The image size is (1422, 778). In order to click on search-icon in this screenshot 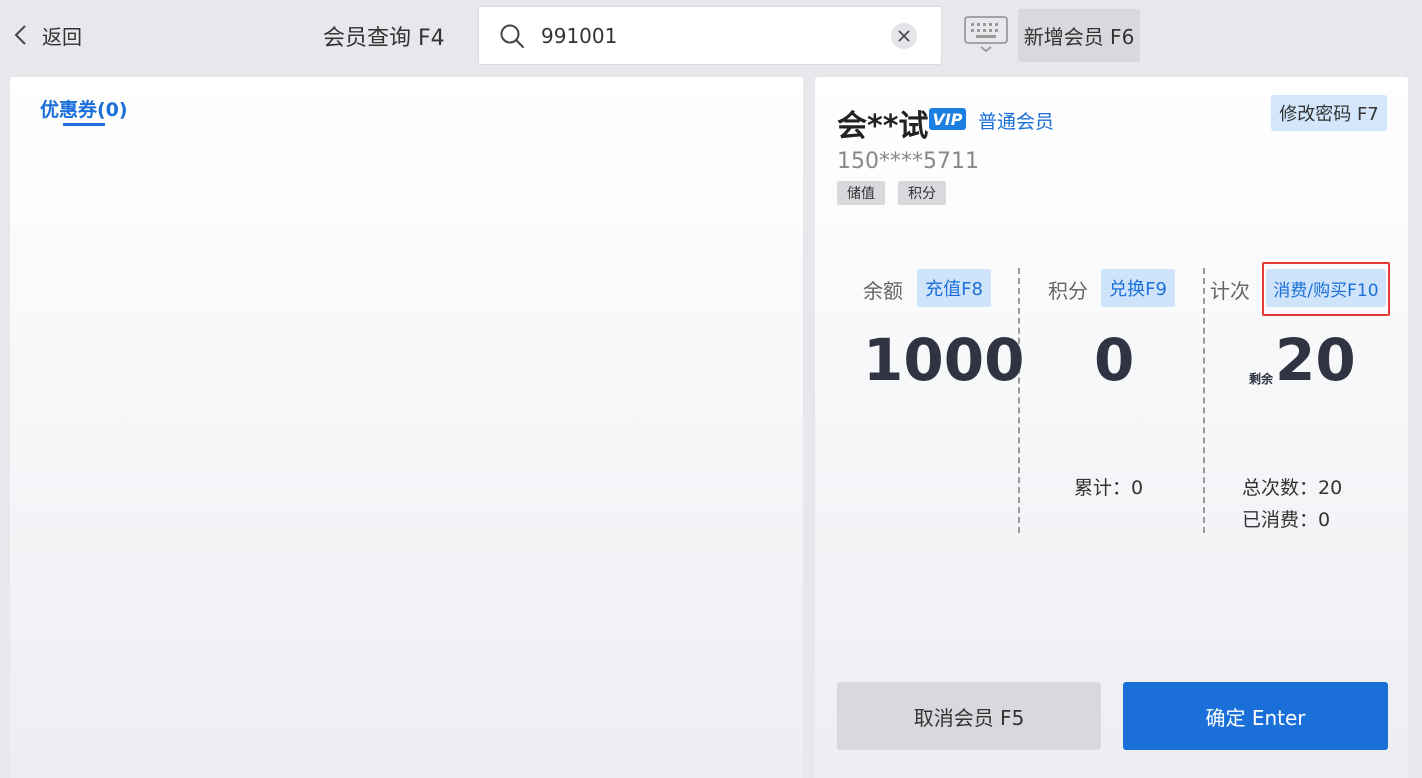, I will do `click(512, 36)`.